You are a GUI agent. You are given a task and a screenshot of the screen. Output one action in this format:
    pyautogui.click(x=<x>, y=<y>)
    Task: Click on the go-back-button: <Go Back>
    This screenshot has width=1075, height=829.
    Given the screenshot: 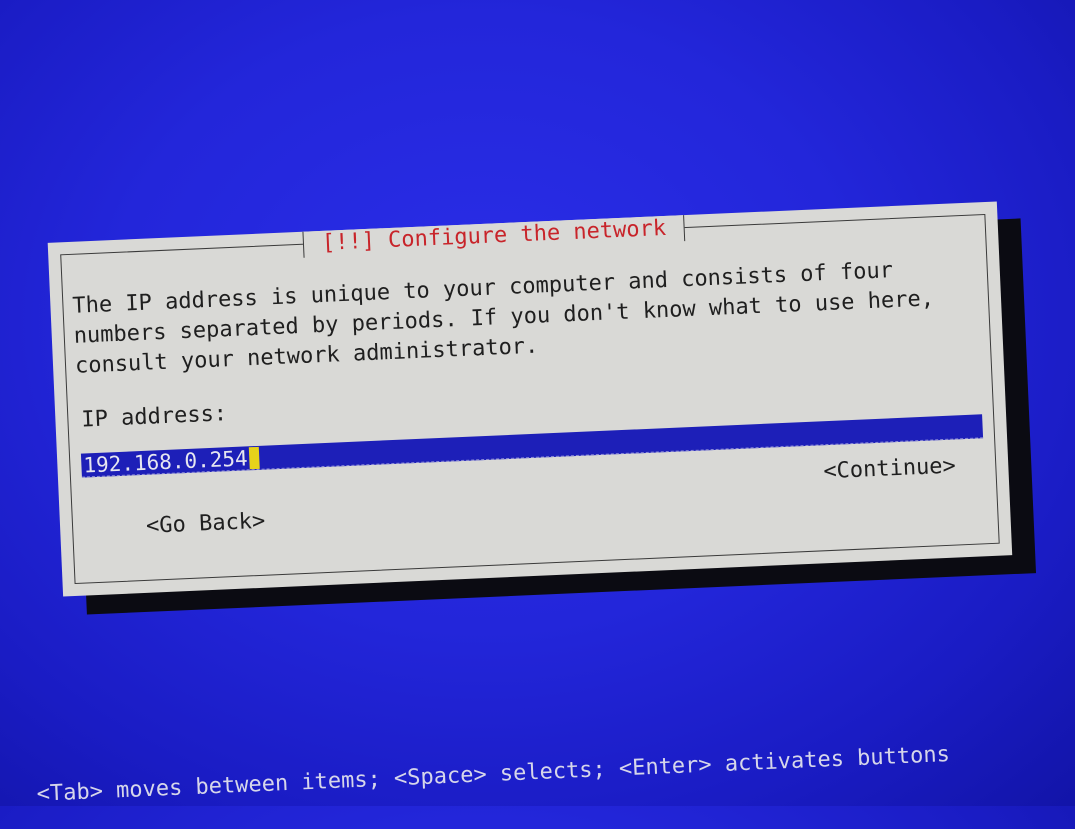 What is the action you would take?
    pyautogui.click(x=206, y=524)
    